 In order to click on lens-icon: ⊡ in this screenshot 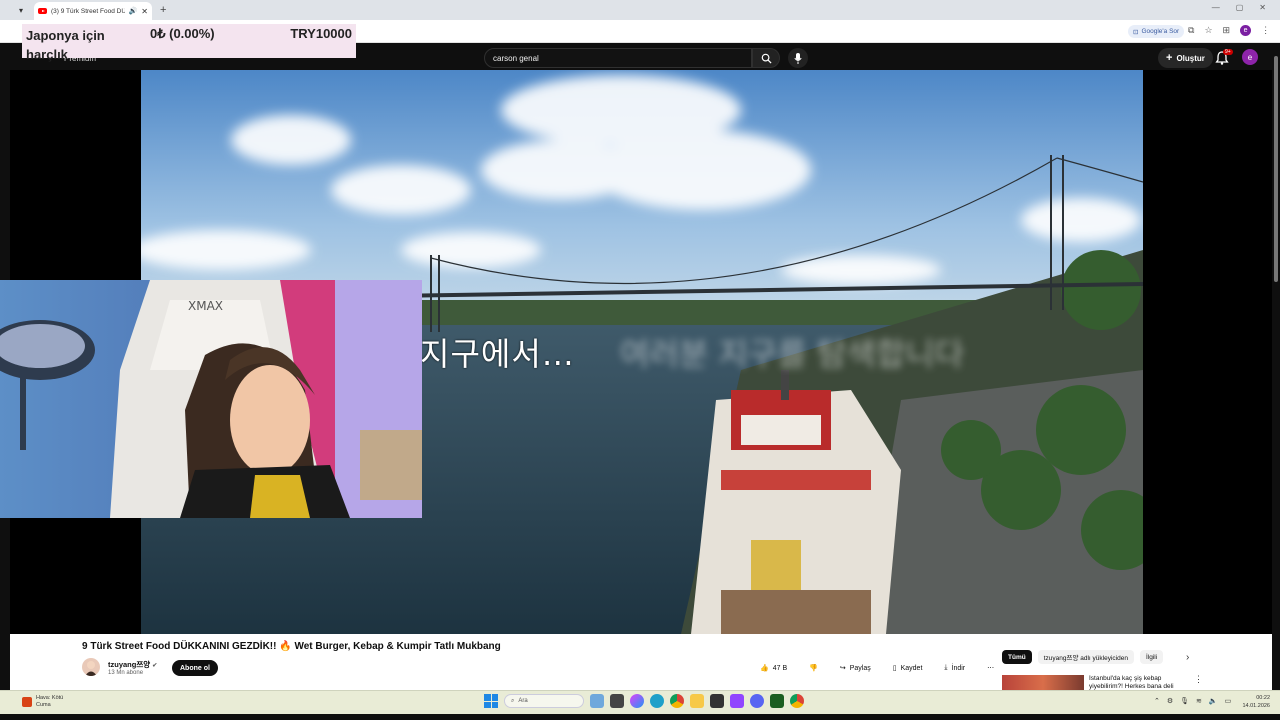, I will do `click(1136, 32)`.